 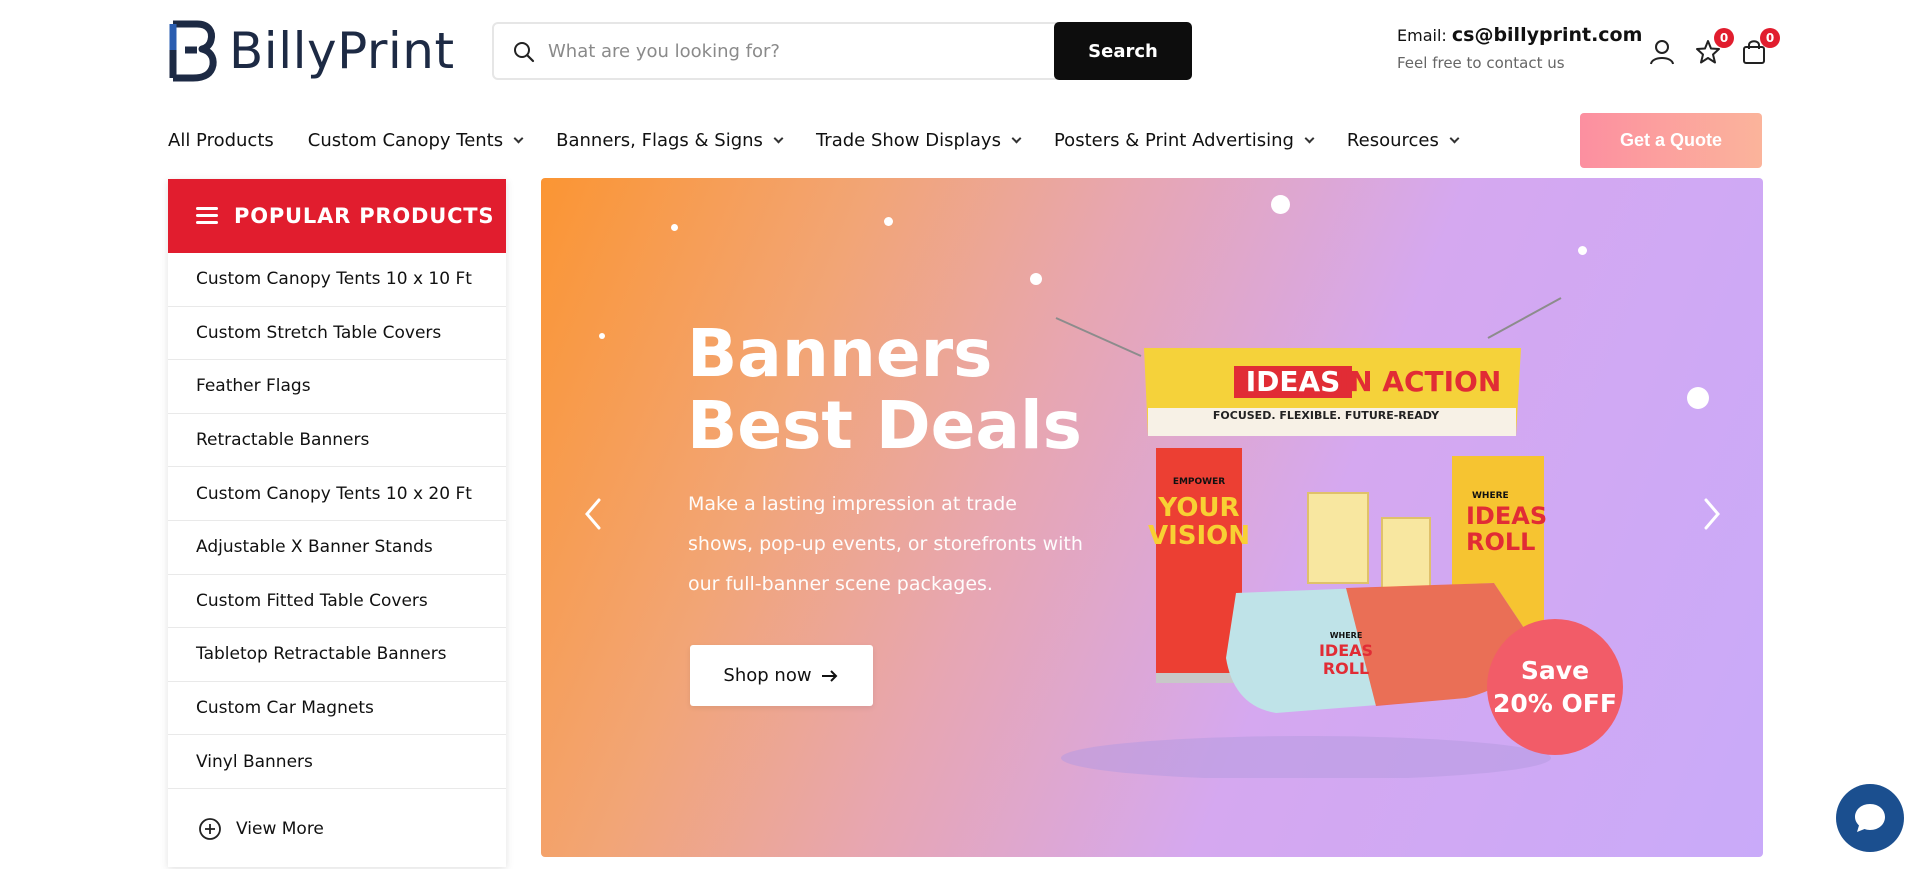 I want to click on slider-prev-arrow-icon, so click(x=594, y=514).